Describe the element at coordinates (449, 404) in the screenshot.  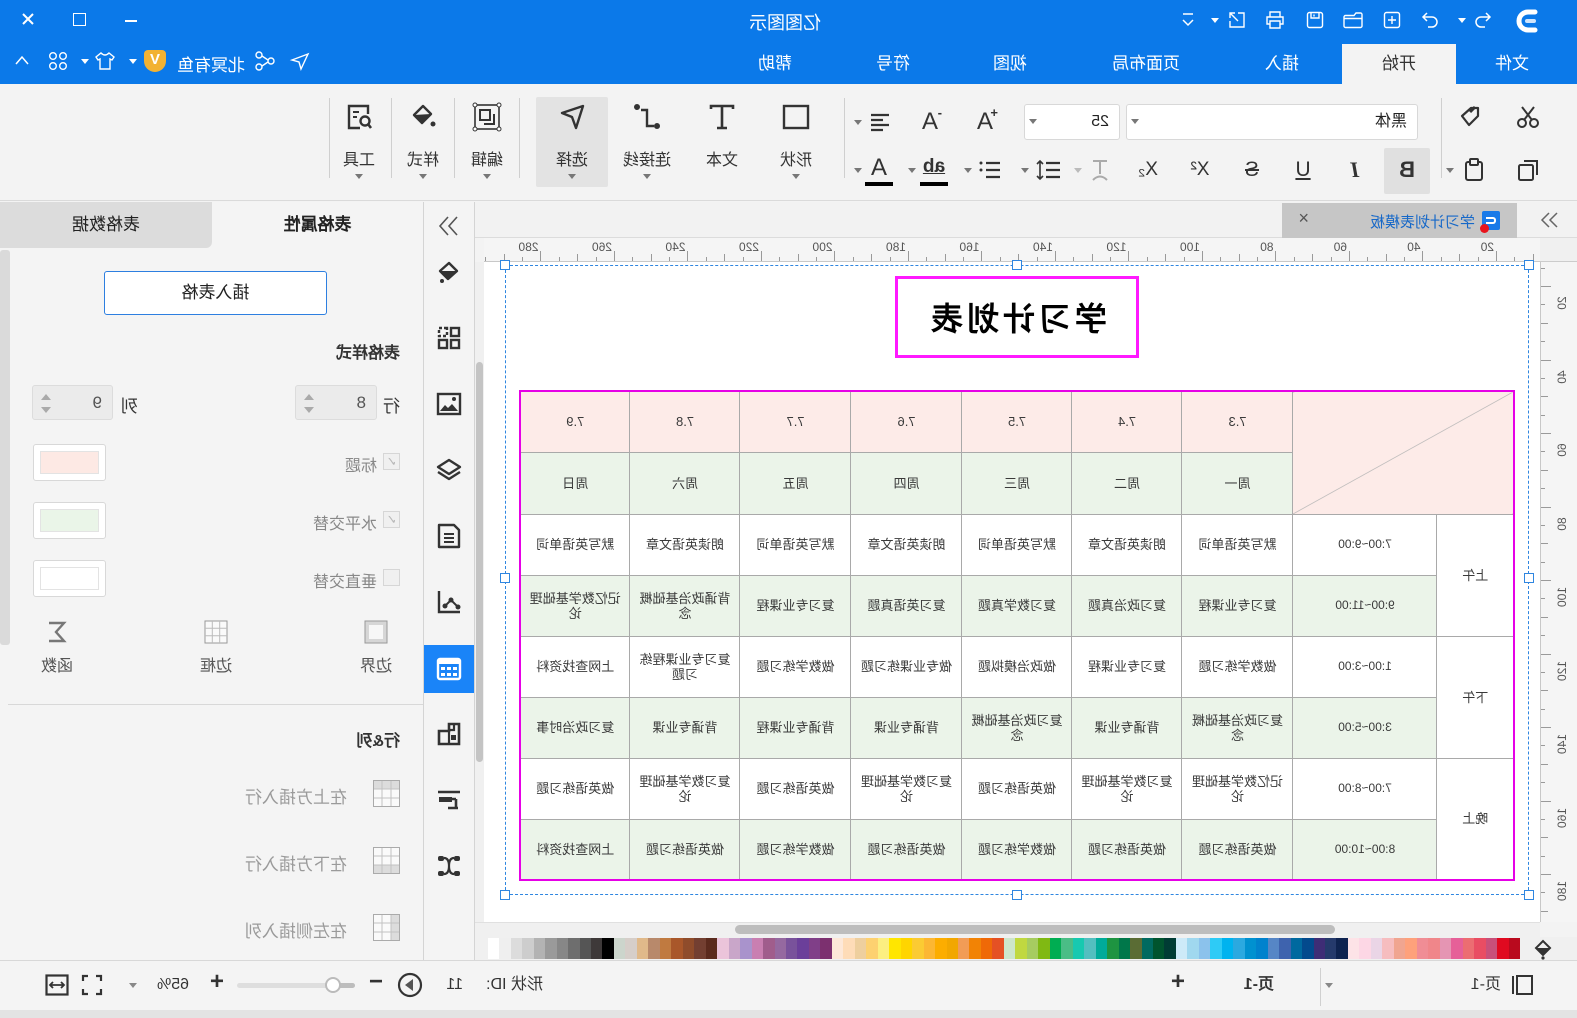
I see `sidebar-image` at that location.